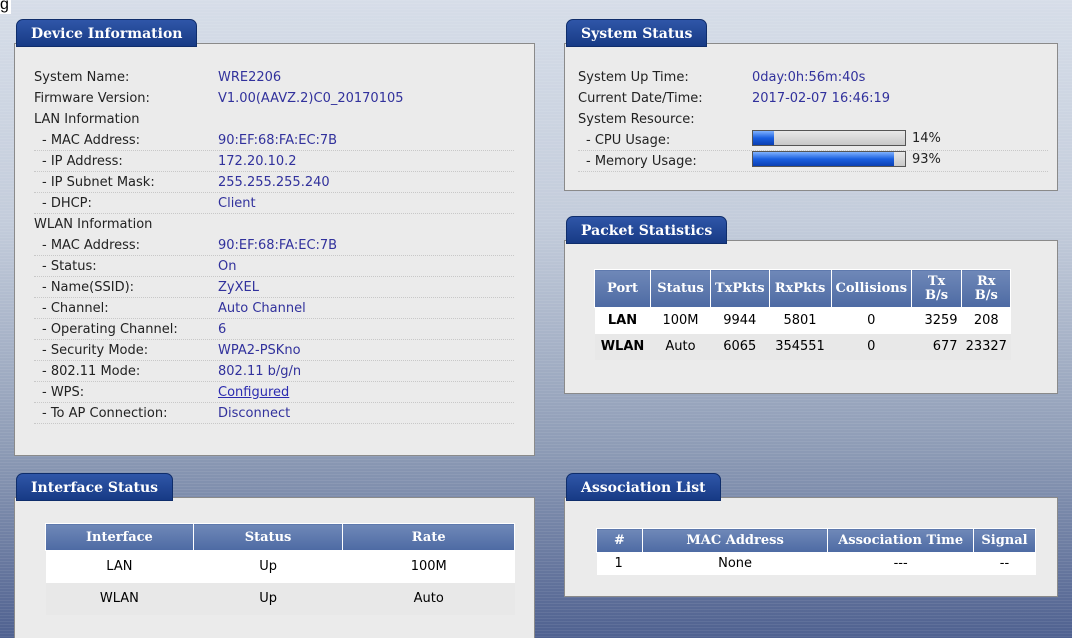 This screenshot has width=1072, height=638. What do you see at coordinates (800, 288) in the screenshot?
I see `header-rxpkts: RxPkts` at bounding box center [800, 288].